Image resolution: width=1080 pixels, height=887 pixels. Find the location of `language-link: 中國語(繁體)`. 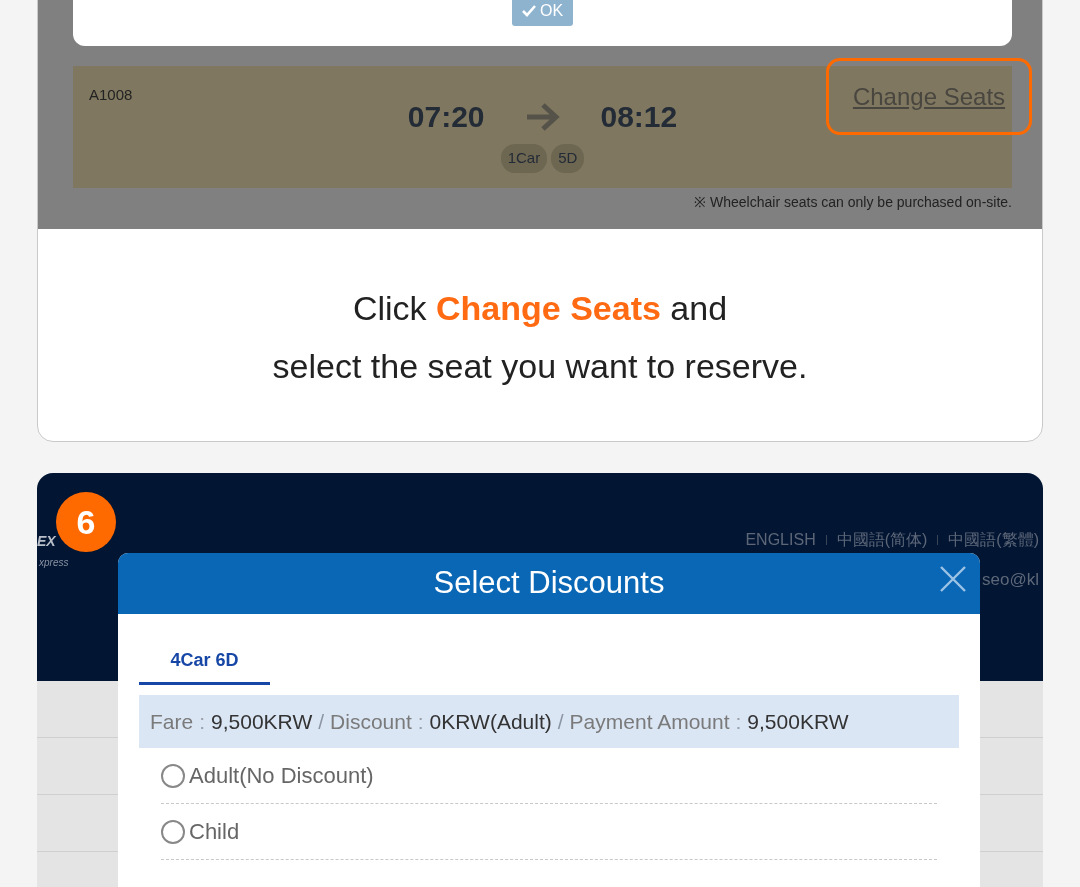

language-link: 中國語(繁體) is located at coordinates (993, 540).